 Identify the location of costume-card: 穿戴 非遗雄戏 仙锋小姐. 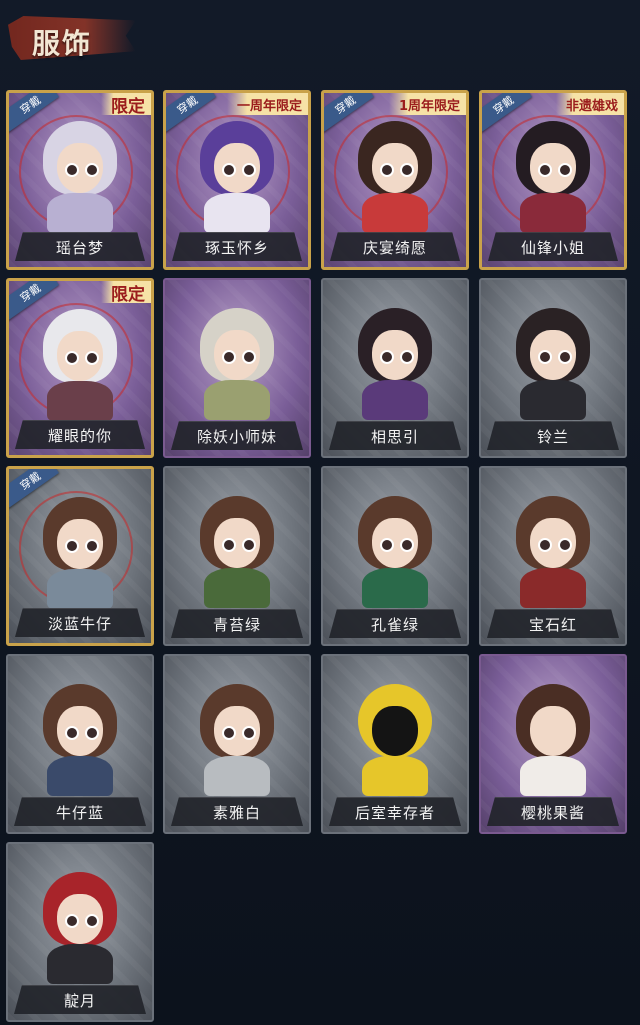
(553, 180).